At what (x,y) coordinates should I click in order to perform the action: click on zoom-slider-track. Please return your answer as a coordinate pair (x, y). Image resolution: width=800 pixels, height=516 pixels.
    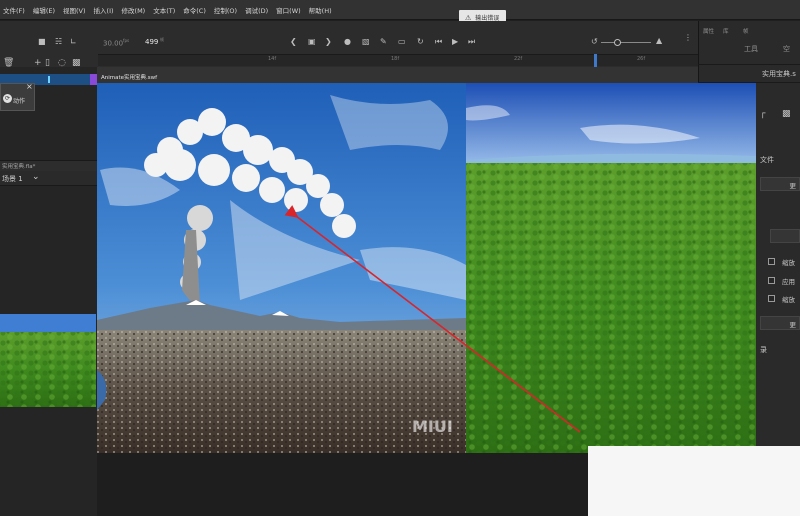
    Looking at the image, I should click on (626, 42).